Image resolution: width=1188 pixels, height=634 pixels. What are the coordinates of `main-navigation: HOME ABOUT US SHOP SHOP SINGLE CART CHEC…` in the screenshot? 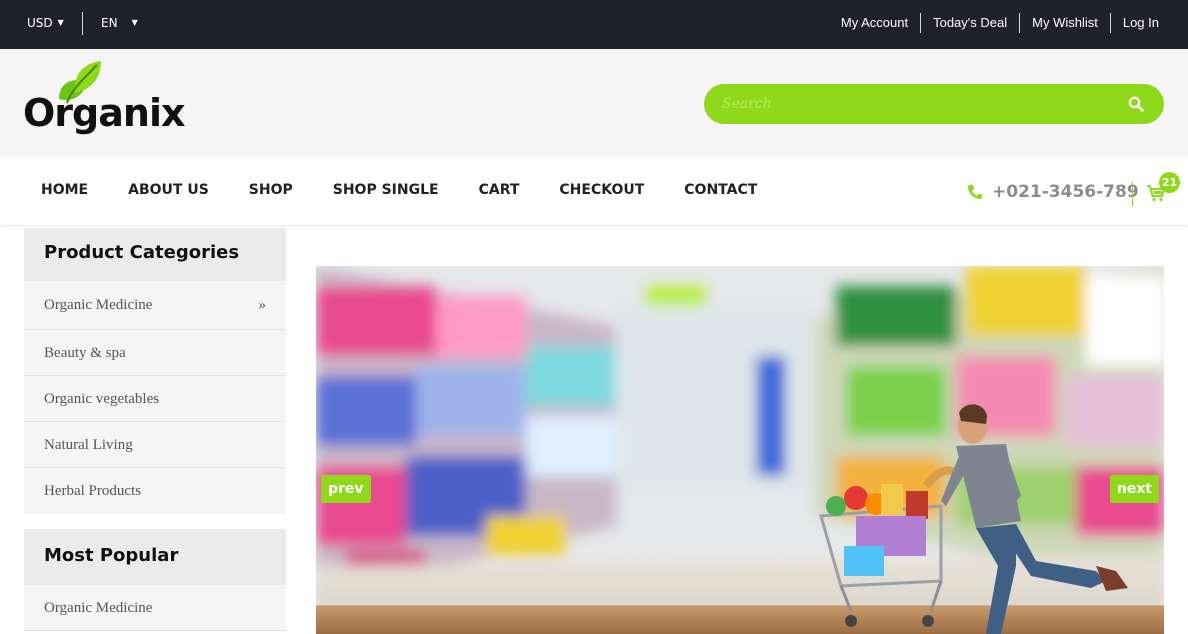 It's located at (594, 191).